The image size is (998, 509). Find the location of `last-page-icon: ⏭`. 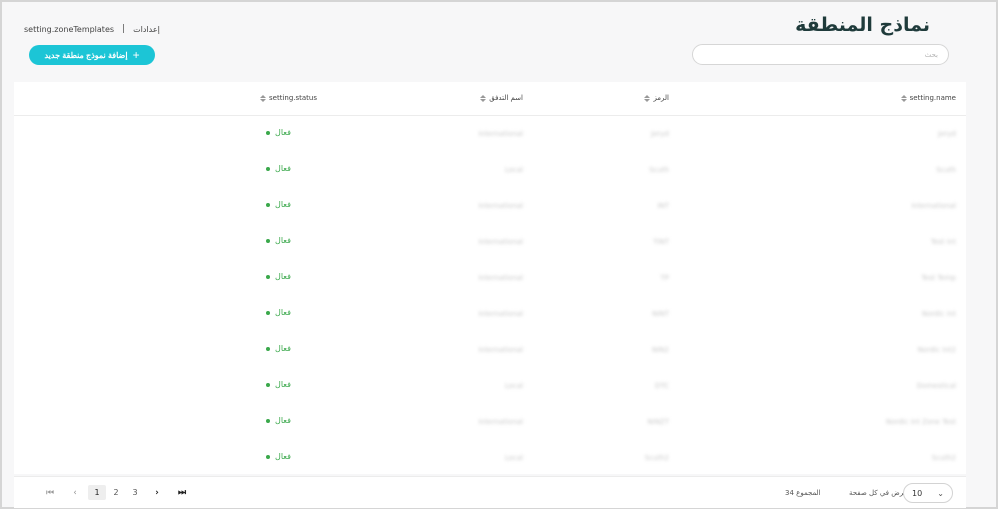

last-page-icon: ⏭ is located at coordinates (182, 492).